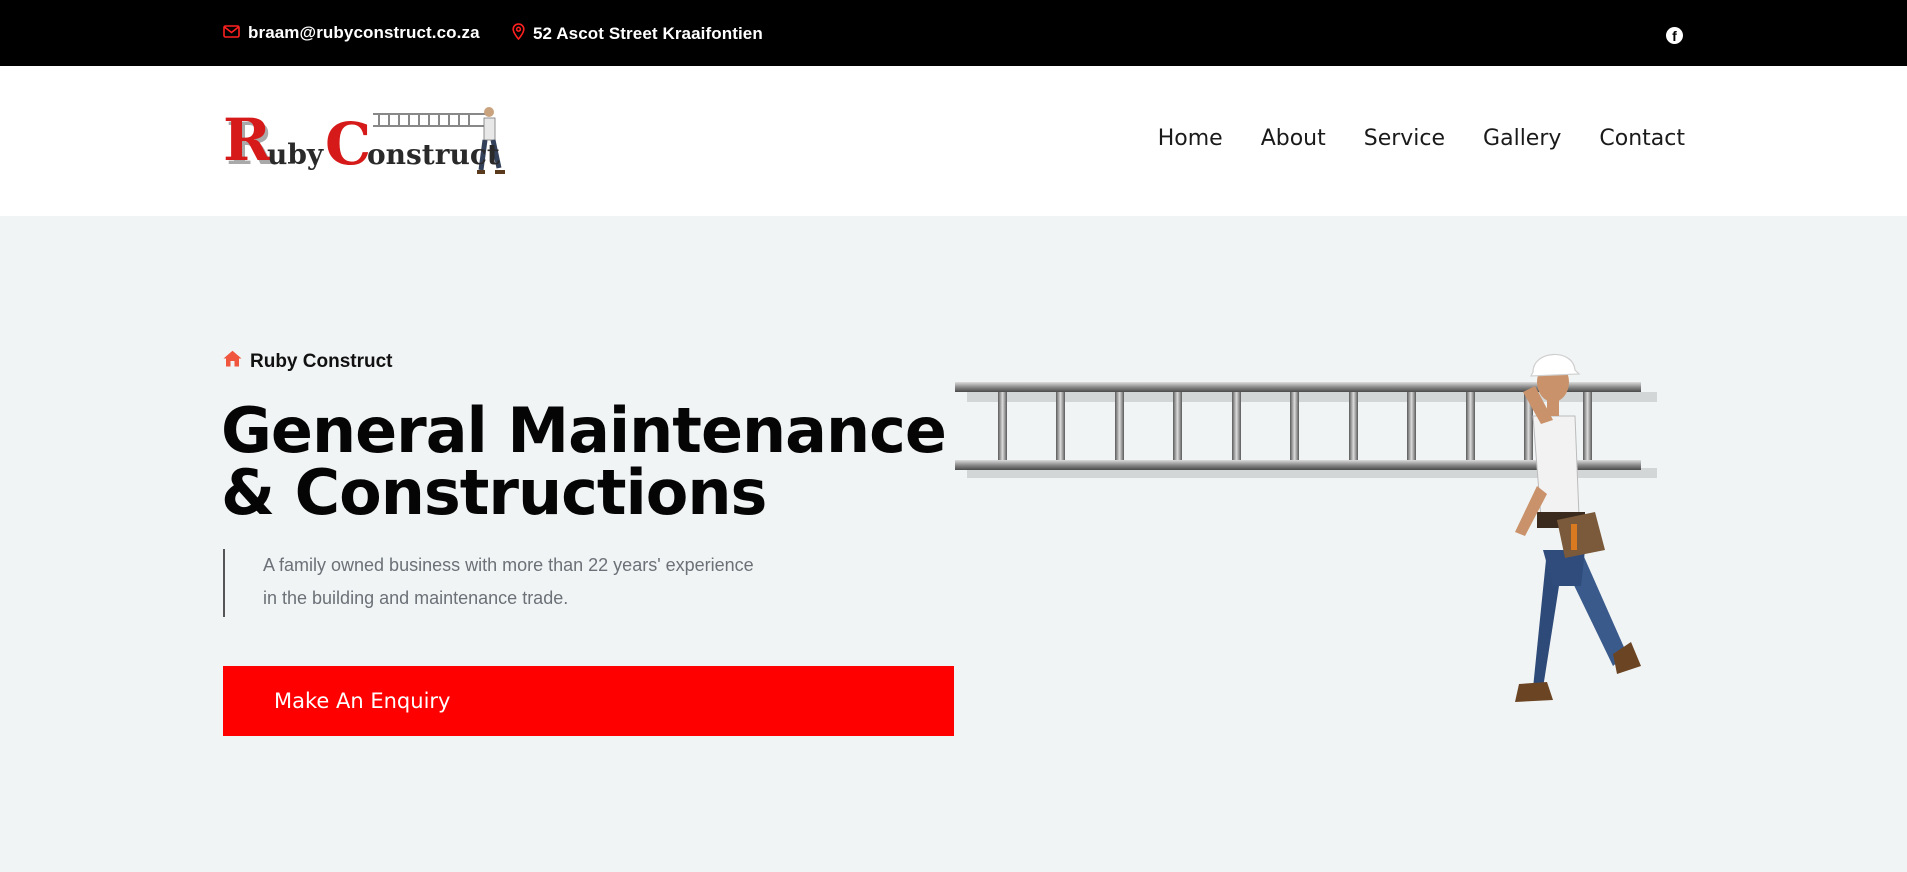  Describe the element at coordinates (321, 361) in the screenshot. I see `hero-kicker-text: Ruby Construct` at that location.